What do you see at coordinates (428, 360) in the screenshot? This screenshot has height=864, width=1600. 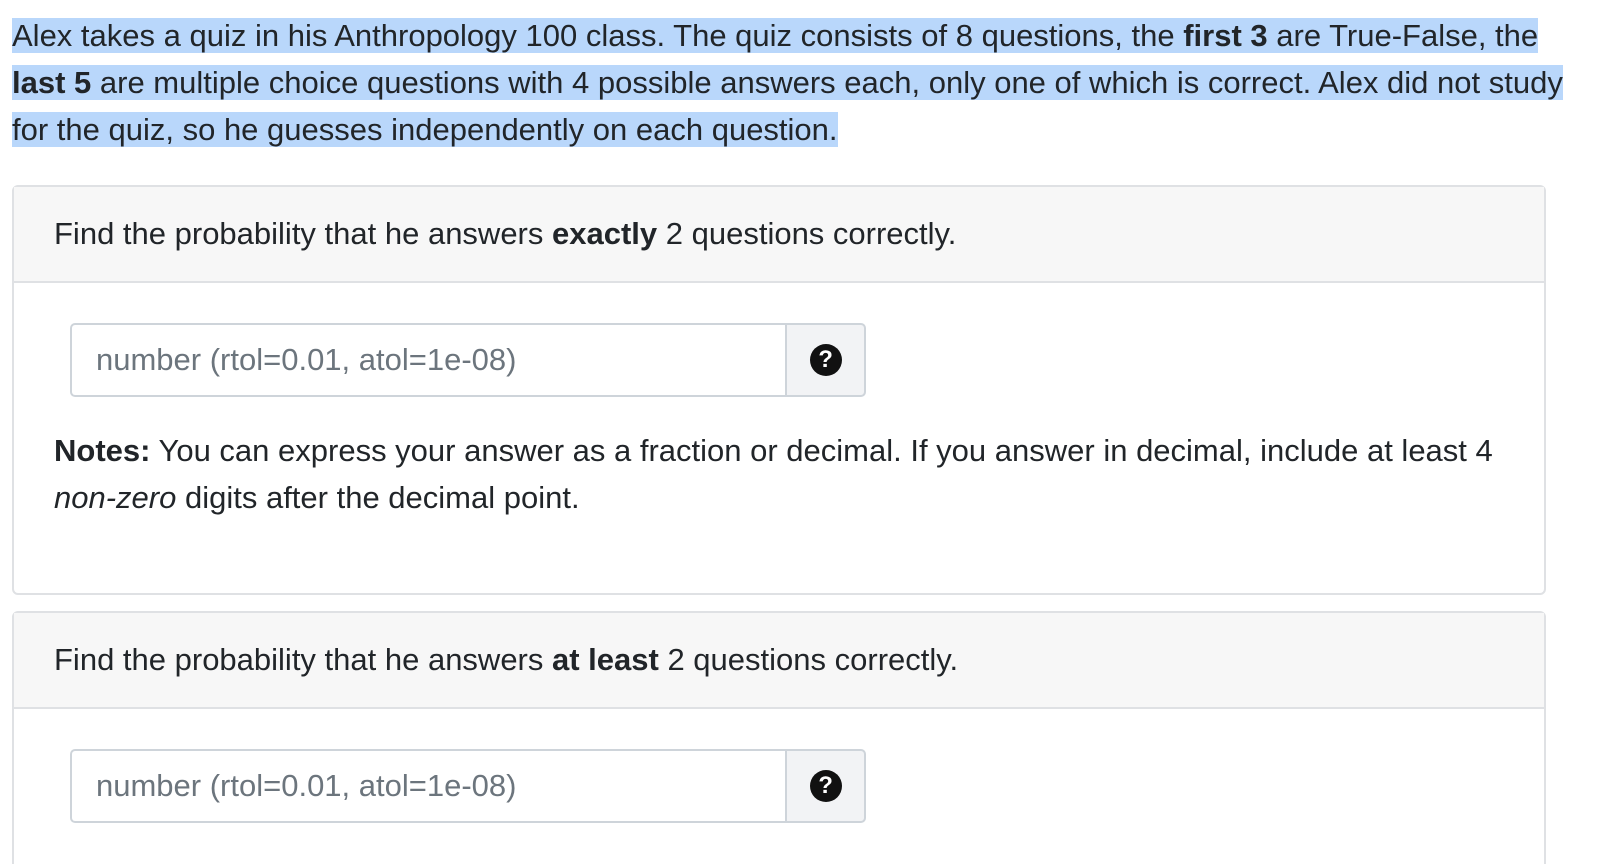 I see `answer-input-exactly` at bounding box center [428, 360].